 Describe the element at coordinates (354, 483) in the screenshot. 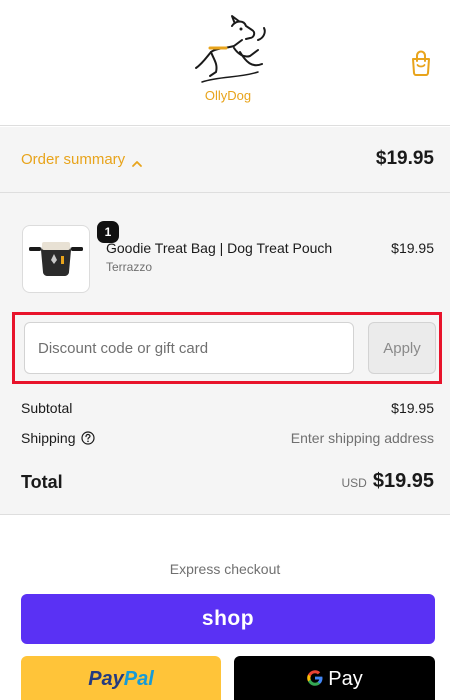

I see `currency-code: USD` at that location.